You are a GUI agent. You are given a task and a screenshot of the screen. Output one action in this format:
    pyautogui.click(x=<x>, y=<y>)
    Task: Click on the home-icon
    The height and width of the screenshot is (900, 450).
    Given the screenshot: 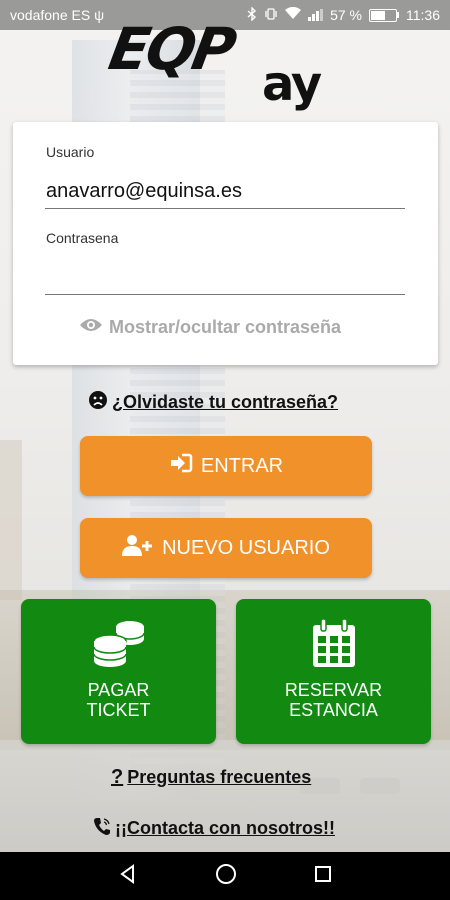 What is the action you would take?
    pyautogui.click(x=226, y=876)
    